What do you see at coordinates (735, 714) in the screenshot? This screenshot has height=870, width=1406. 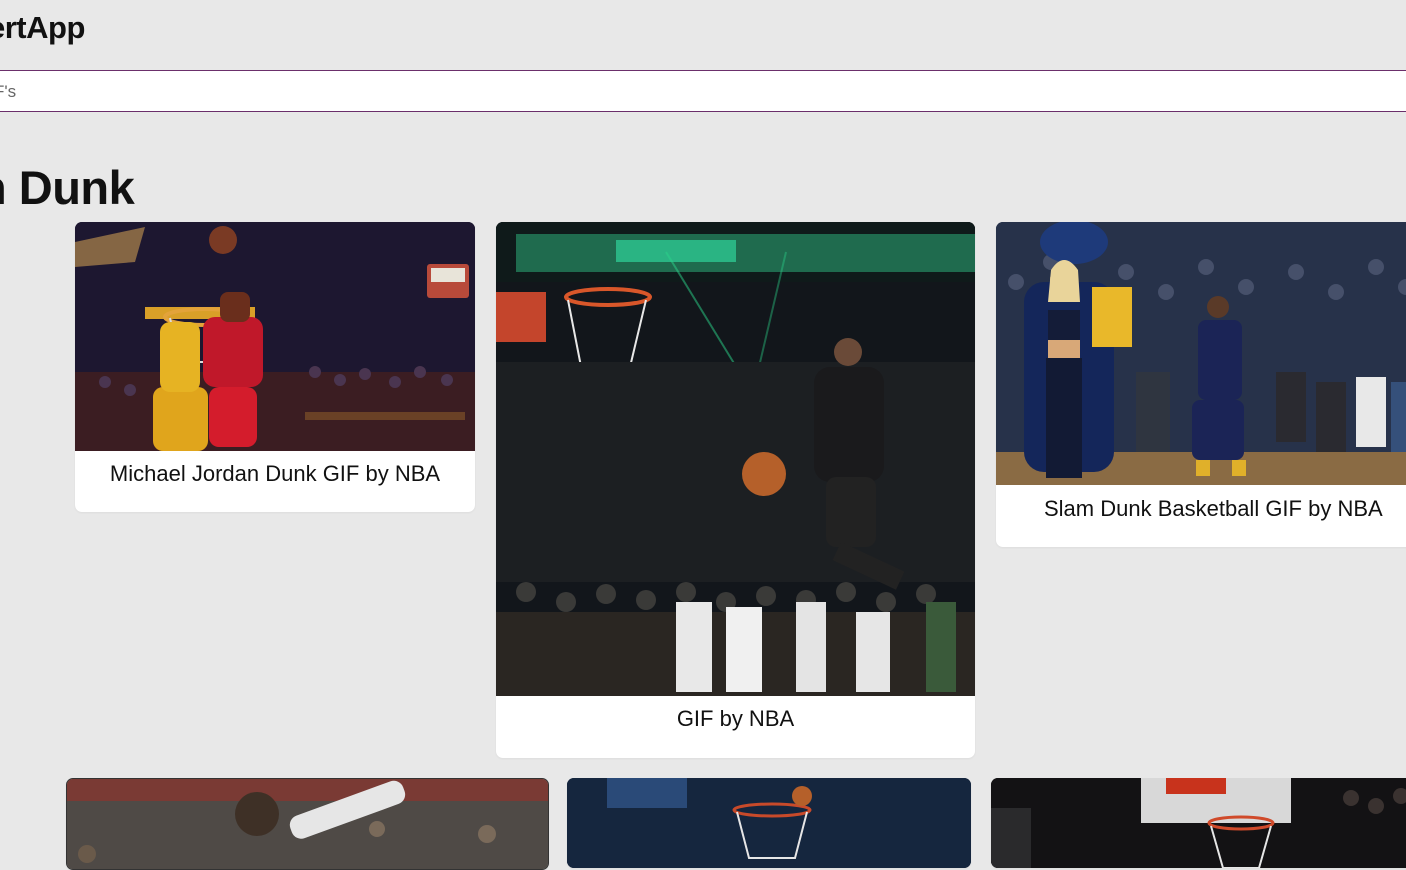 I see `gif-caption: GIF by NBA` at bounding box center [735, 714].